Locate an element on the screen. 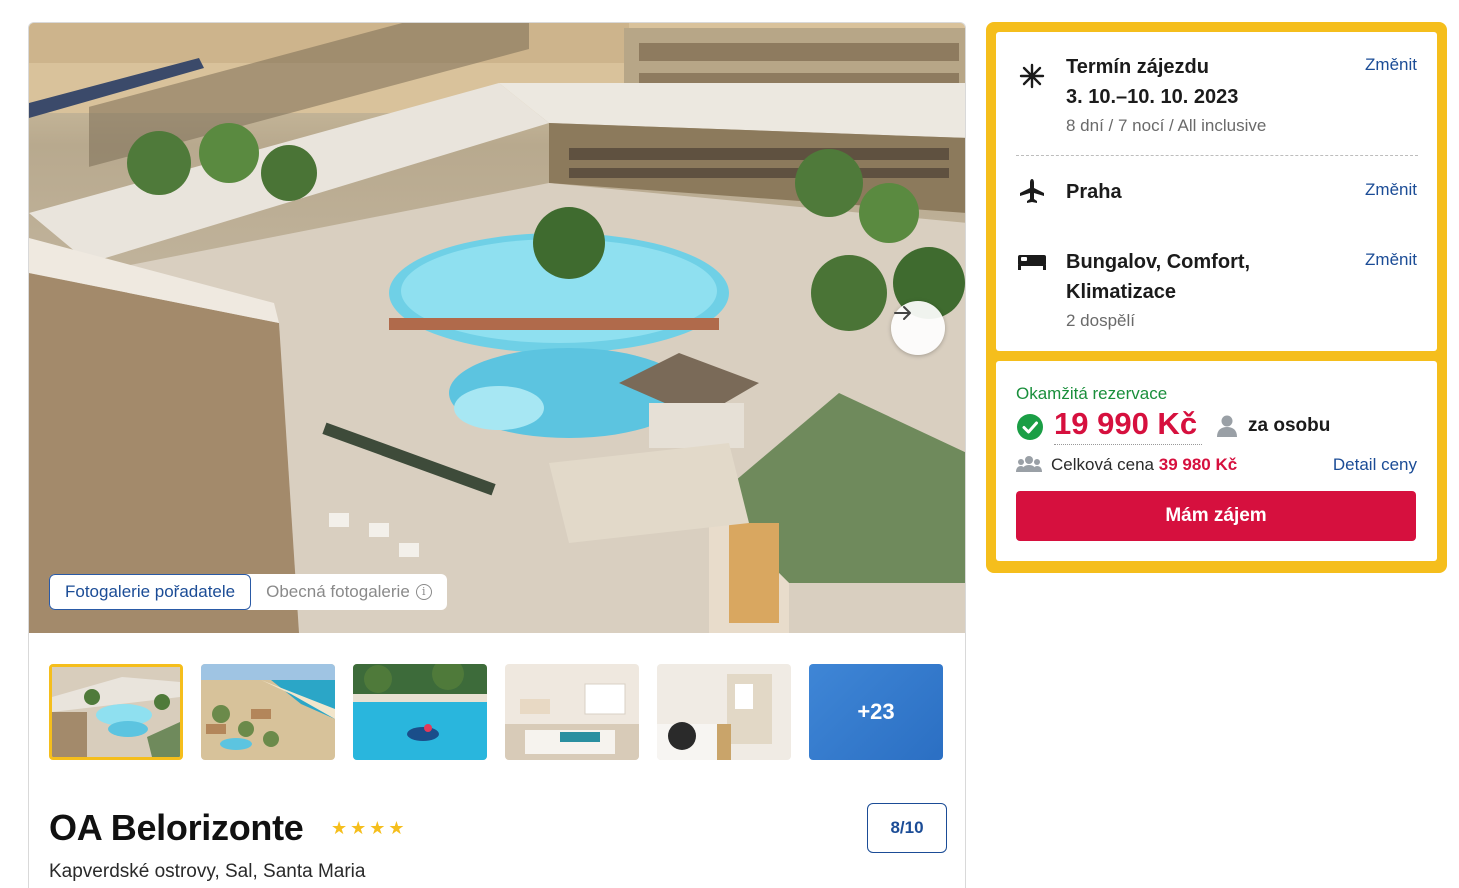 The image size is (1459, 888). tab-organizer-gallery: Fotogalerie pořadatele is located at coordinates (150, 592).